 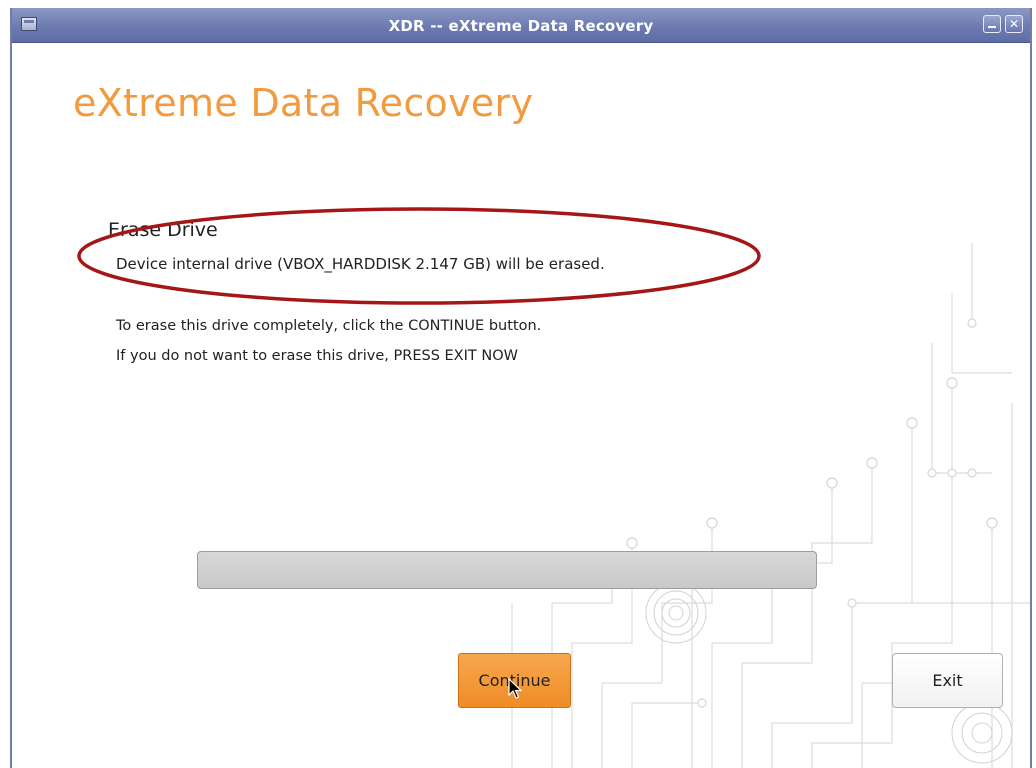 I want to click on window-title: XDR -- eXtreme Data Recovery, so click(x=521, y=26).